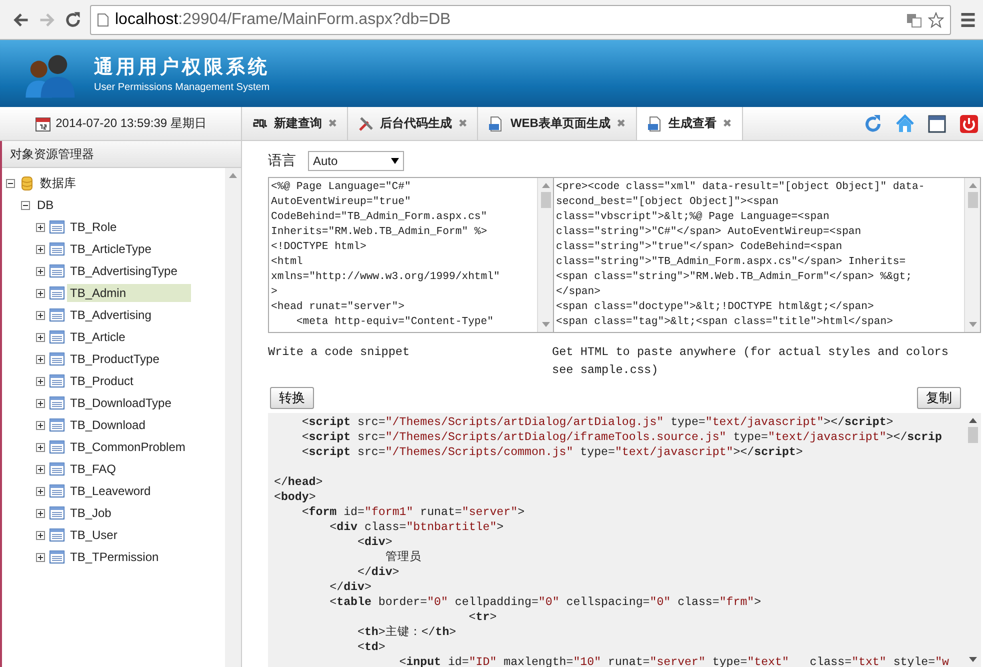 The image size is (983, 667). Describe the element at coordinates (21, 19) in the screenshot. I see `back-icon` at that location.